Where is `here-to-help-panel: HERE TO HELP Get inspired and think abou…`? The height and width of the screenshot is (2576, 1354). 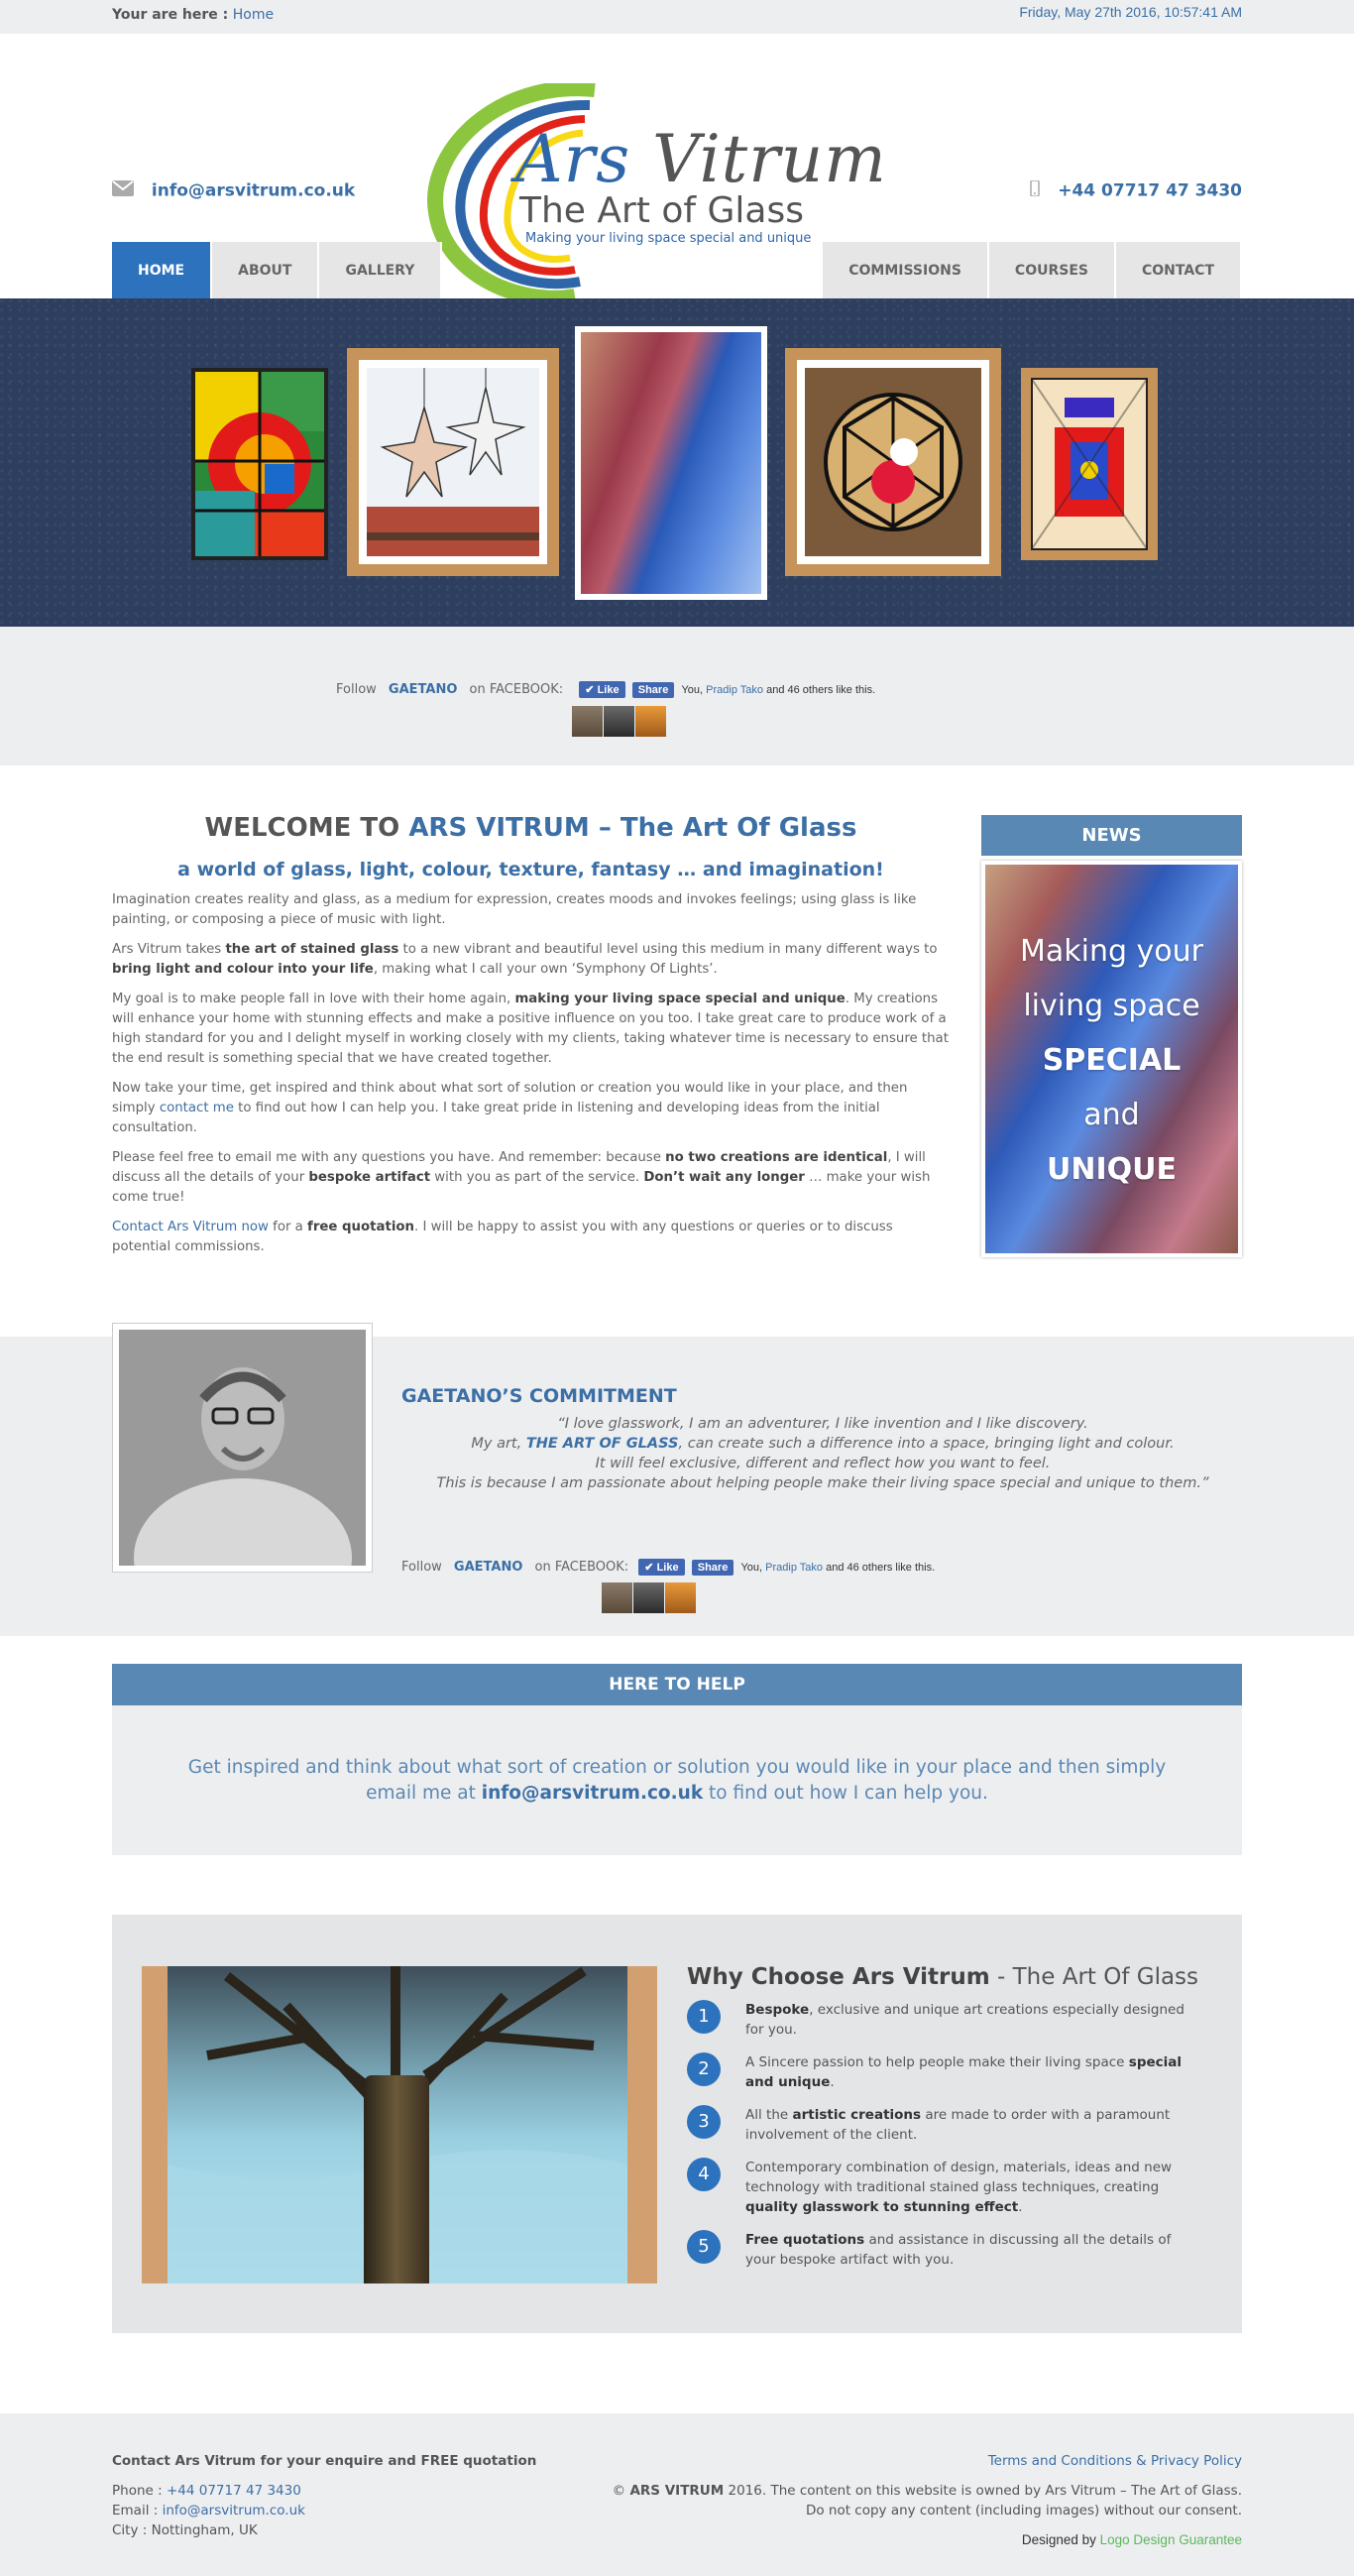
here-to-help-panel: HERE TO HELP Get inspired and think abou… is located at coordinates (677, 1759).